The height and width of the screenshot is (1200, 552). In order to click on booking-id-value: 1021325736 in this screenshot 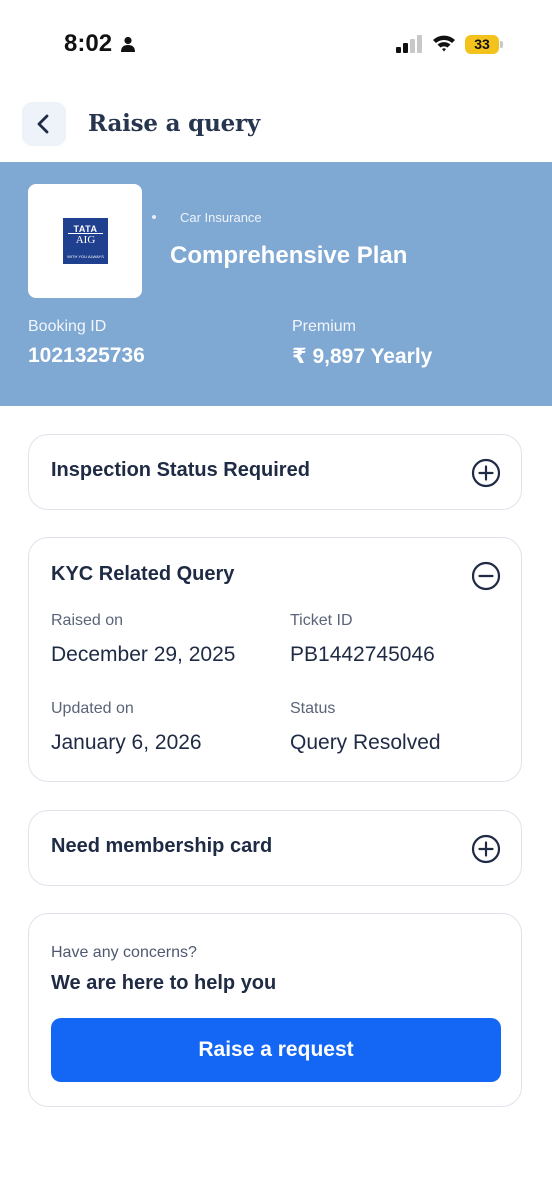, I will do `click(86, 355)`.